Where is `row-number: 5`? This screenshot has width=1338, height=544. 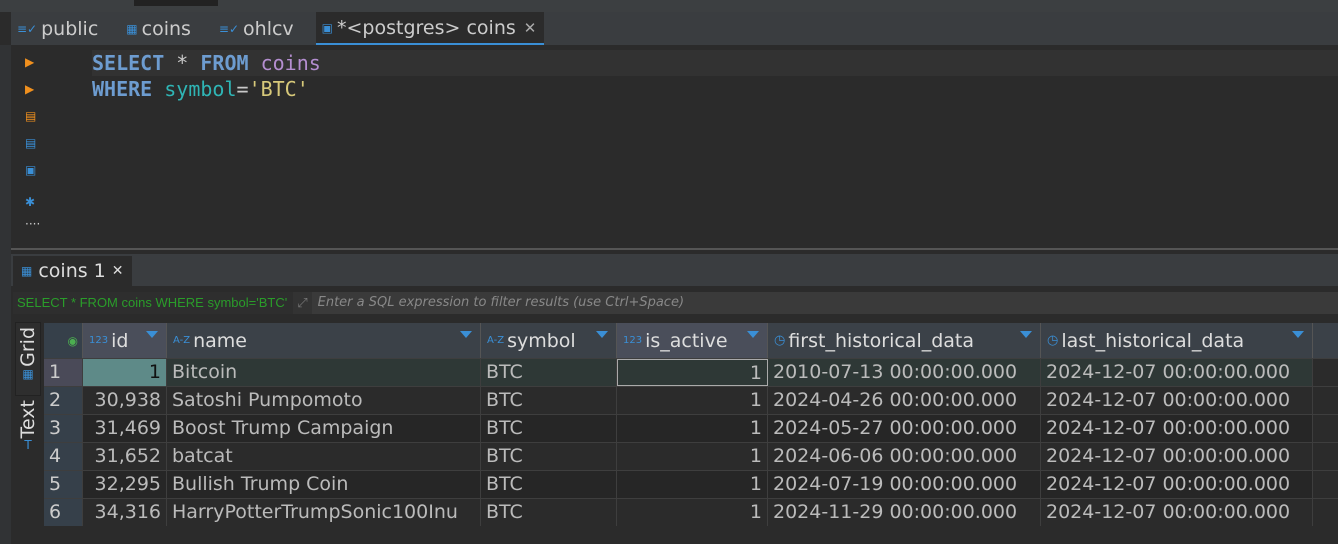
row-number: 5 is located at coordinates (63, 484).